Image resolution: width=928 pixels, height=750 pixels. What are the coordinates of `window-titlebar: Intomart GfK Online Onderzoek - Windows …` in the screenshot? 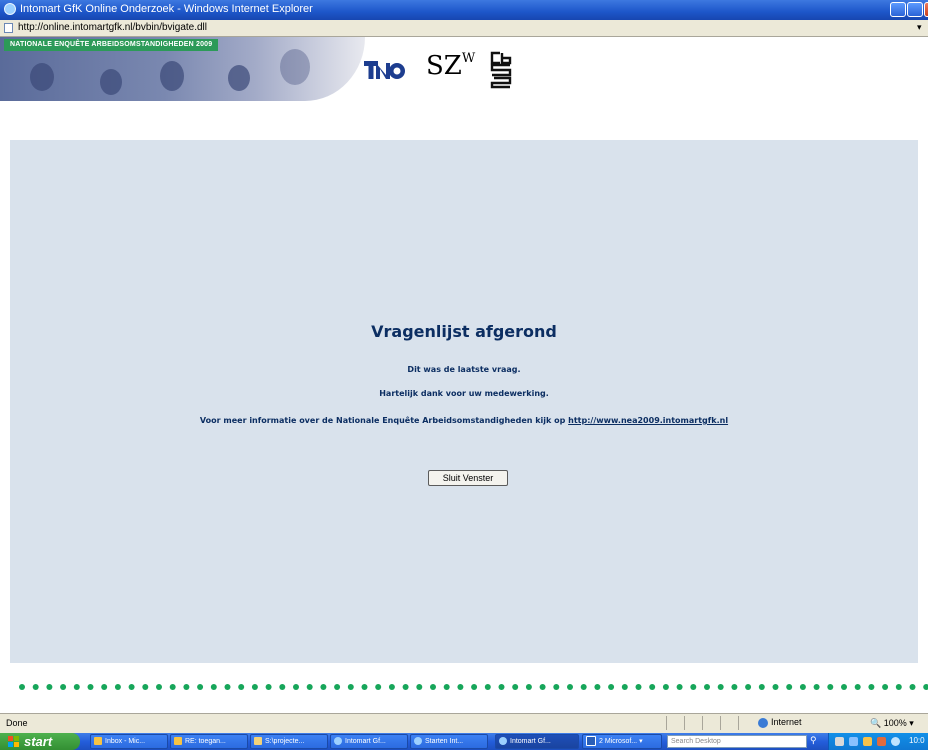 It's located at (464, 10).